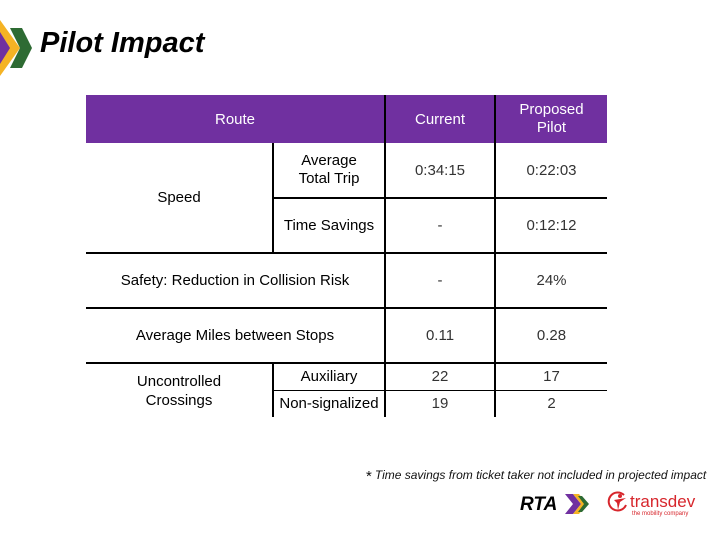 This screenshot has height=540, width=720. Describe the element at coordinates (369, 476) in the screenshot. I see `footnote-asterisk: *` at that location.